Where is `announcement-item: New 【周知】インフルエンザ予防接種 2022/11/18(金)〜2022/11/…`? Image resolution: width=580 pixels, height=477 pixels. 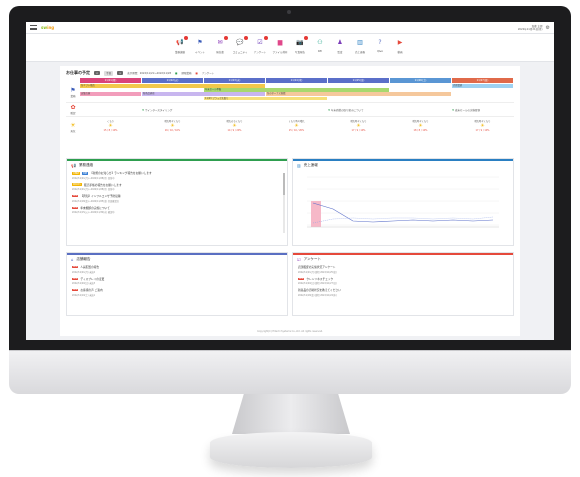 announcement-item: New 【周知】インフルエンザ予防接種 2022/11/18(金)〜2022/11/… is located at coordinates (177, 198).